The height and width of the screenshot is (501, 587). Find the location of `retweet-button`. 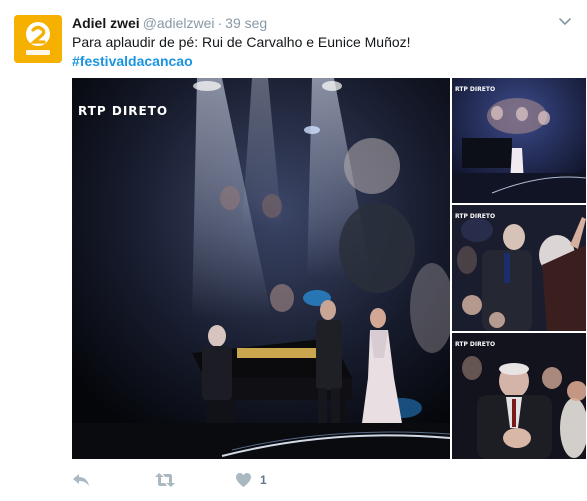

retweet-button is located at coordinates (165, 480).